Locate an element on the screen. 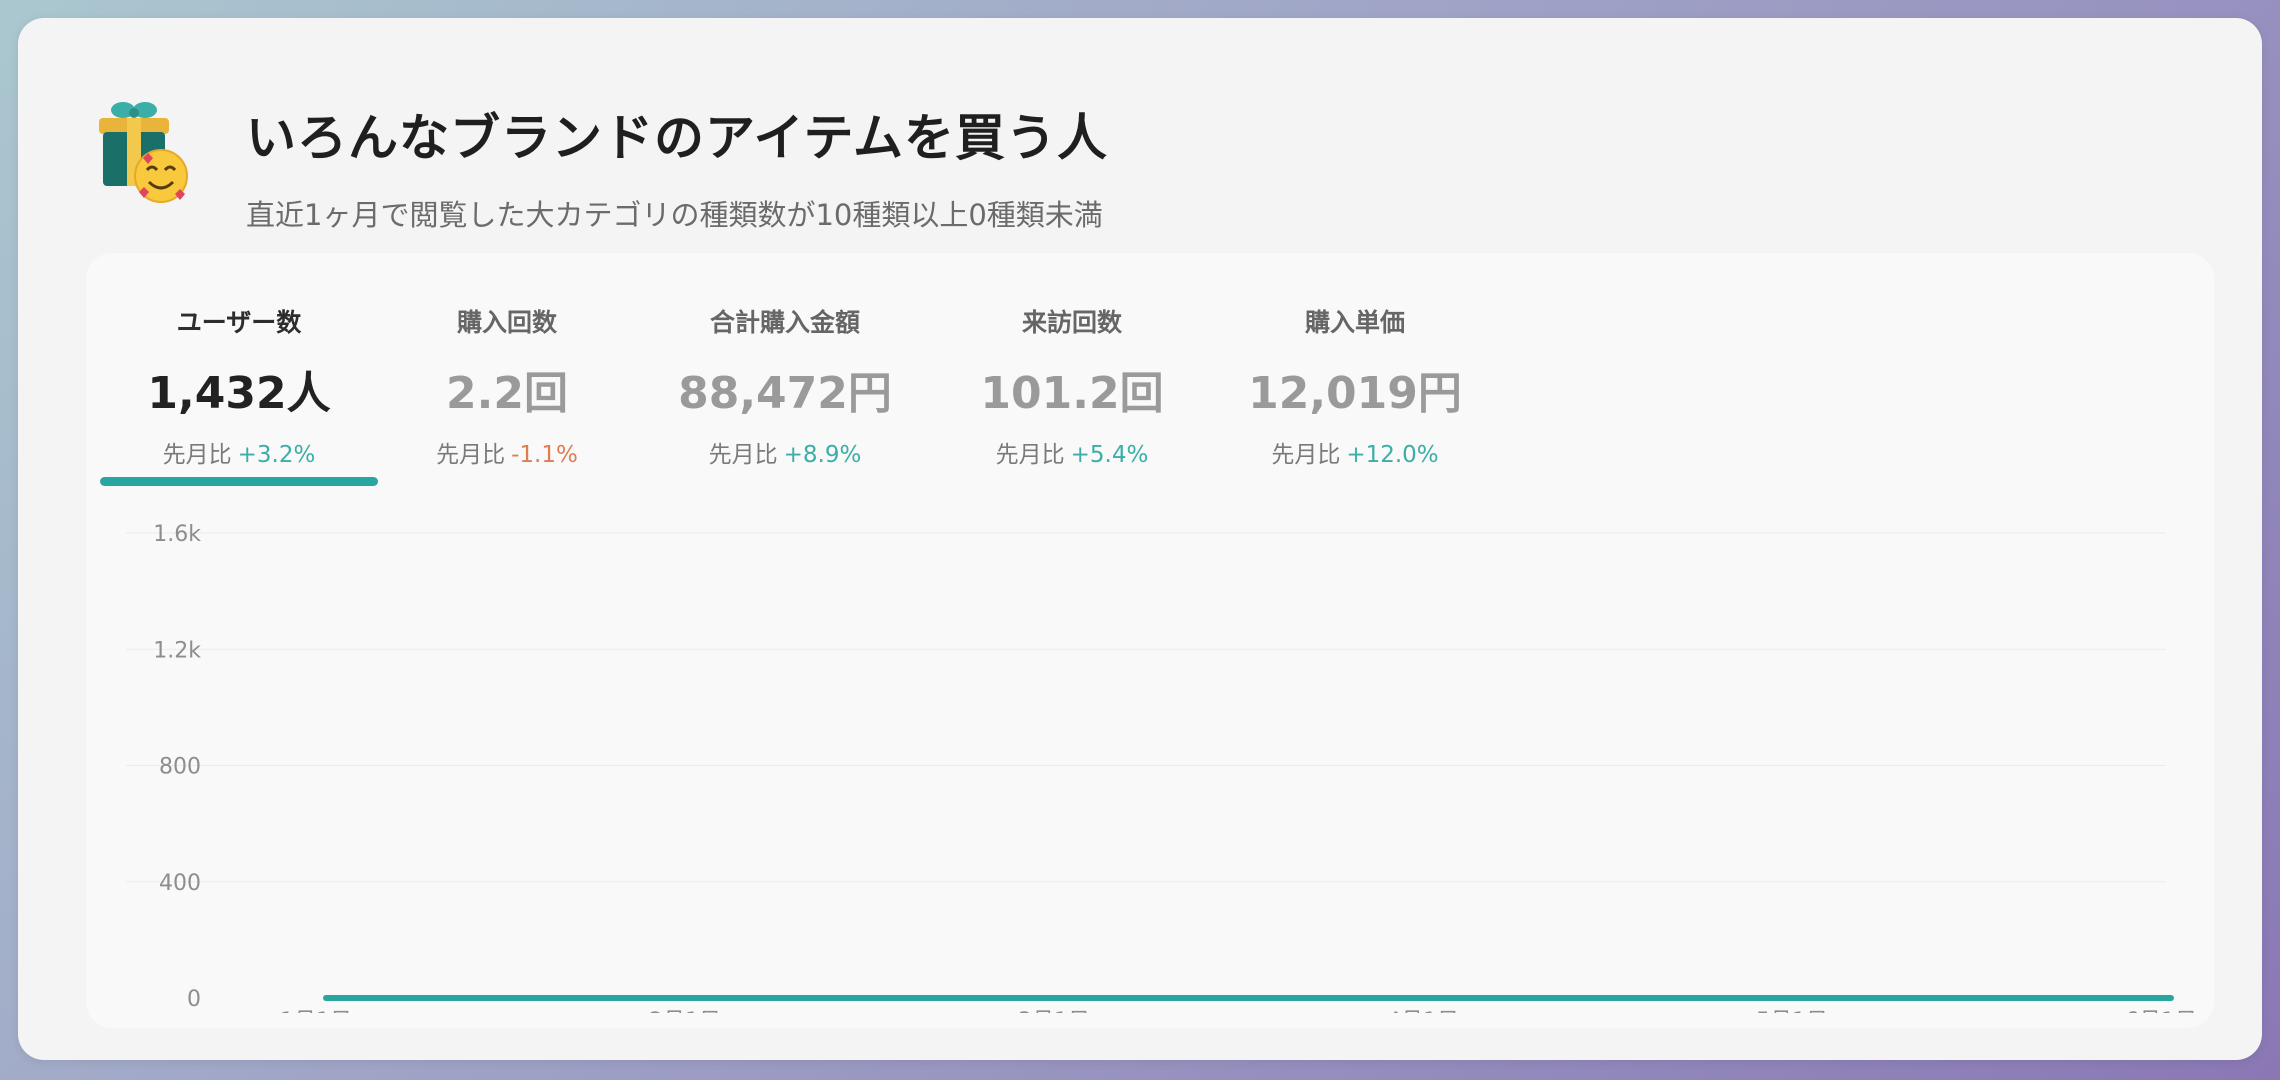 The height and width of the screenshot is (1080, 2280). x-tick-label: 6月1日 is located at coordinates (2161, 1011).